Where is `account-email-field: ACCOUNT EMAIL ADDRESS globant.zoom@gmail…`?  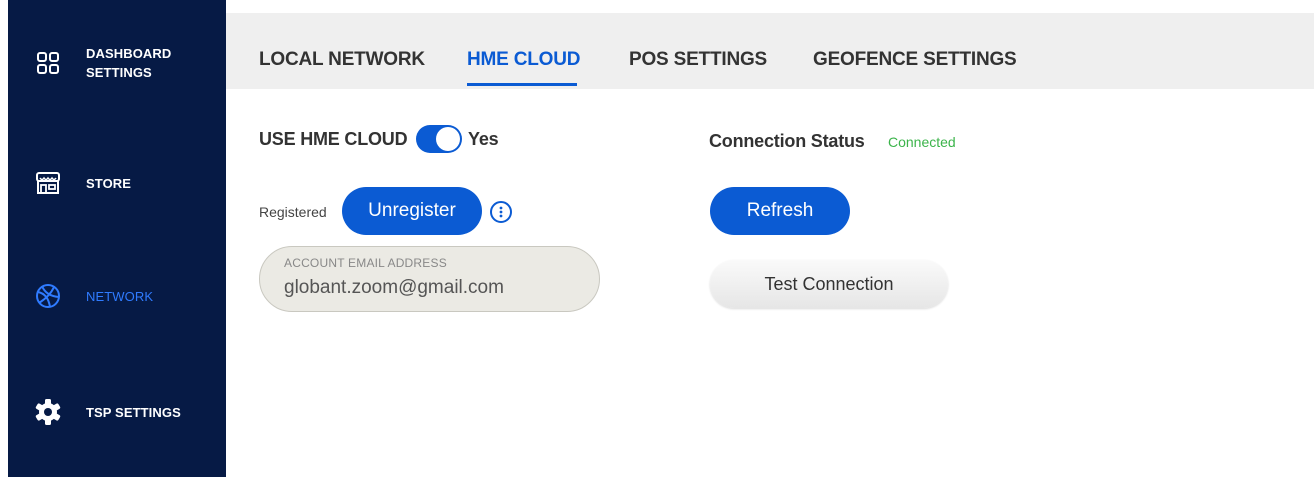
account-email-field: ACCOUNT EMAIL ADDRESS globant.zoom@gmail… is located at coordinates (429, 279).